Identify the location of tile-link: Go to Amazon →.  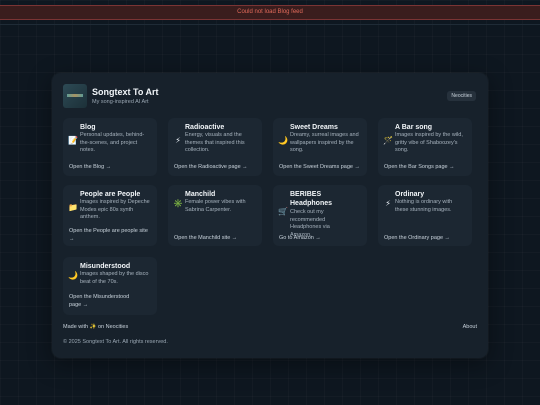
(320, 239).